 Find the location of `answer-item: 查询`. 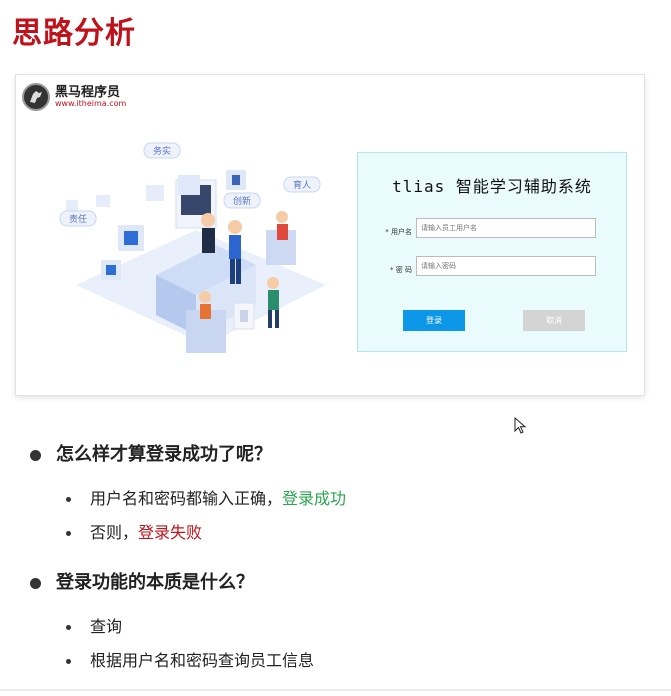

answer-item: 查询 is located at coordinates (340, 627).